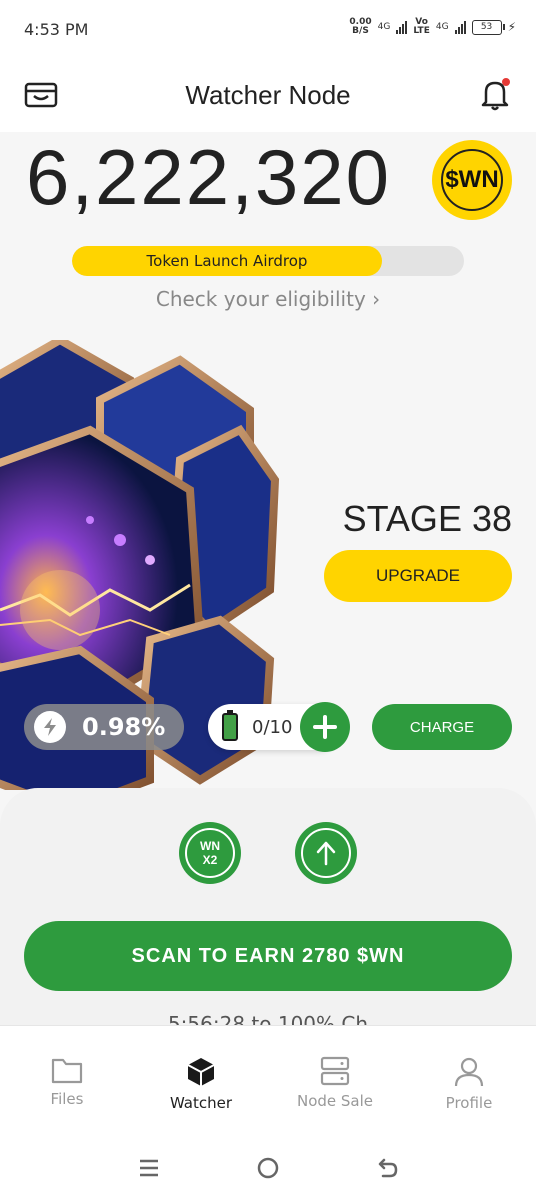 This screenshot has width=536, height=1200. What do you see at coordinates (469, 1072) in the screenshot?
I see `person-icon` at bounding box center [469, 1072].